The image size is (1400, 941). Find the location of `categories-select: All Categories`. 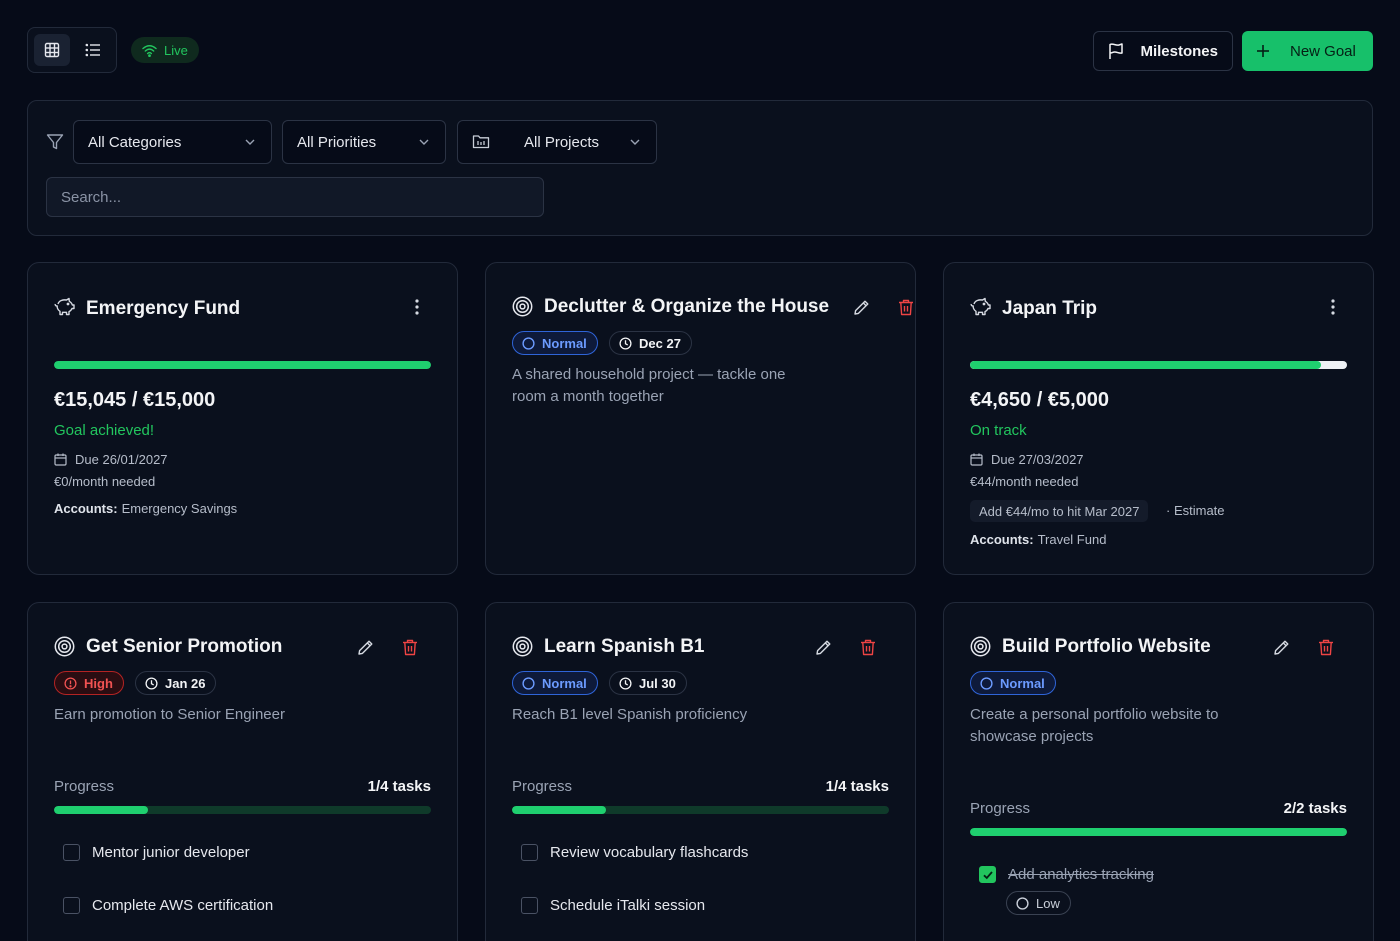

categories-select: All Categories is located at coordinates (172, 142).